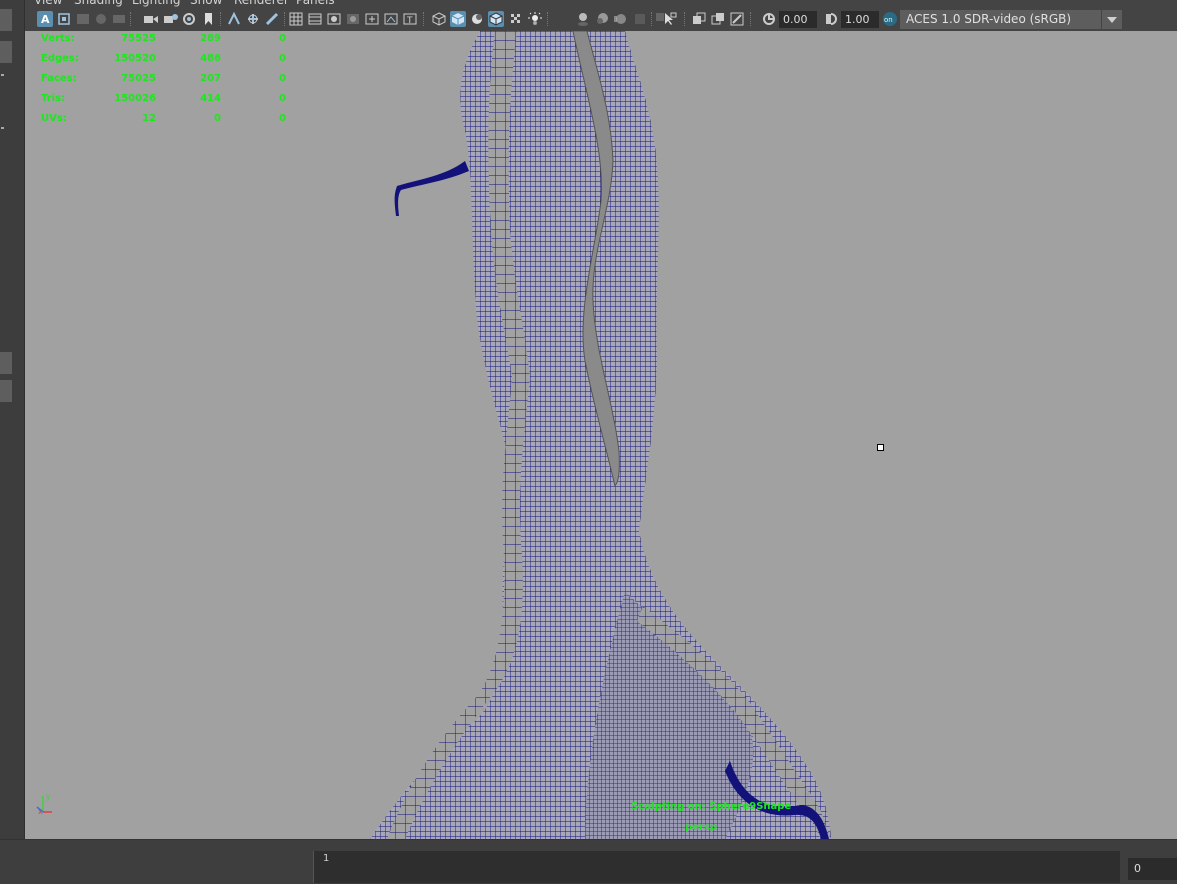 The image size is (1177, 884). Describe the element at coordinates (315, 19) in the screenshot. I see `film-strip-icon` at that location.